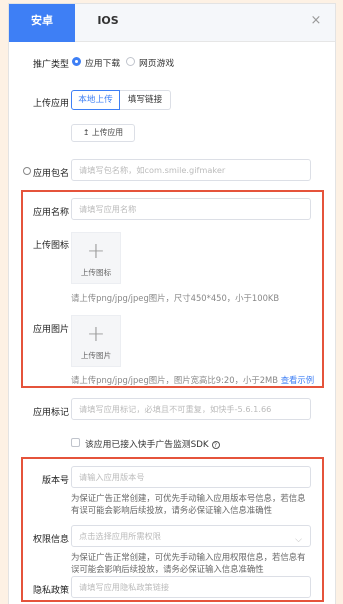 This screenshot has width=343, height=604. I want to click on app-images-upload-box: + 上传图片, so click(96, 341).